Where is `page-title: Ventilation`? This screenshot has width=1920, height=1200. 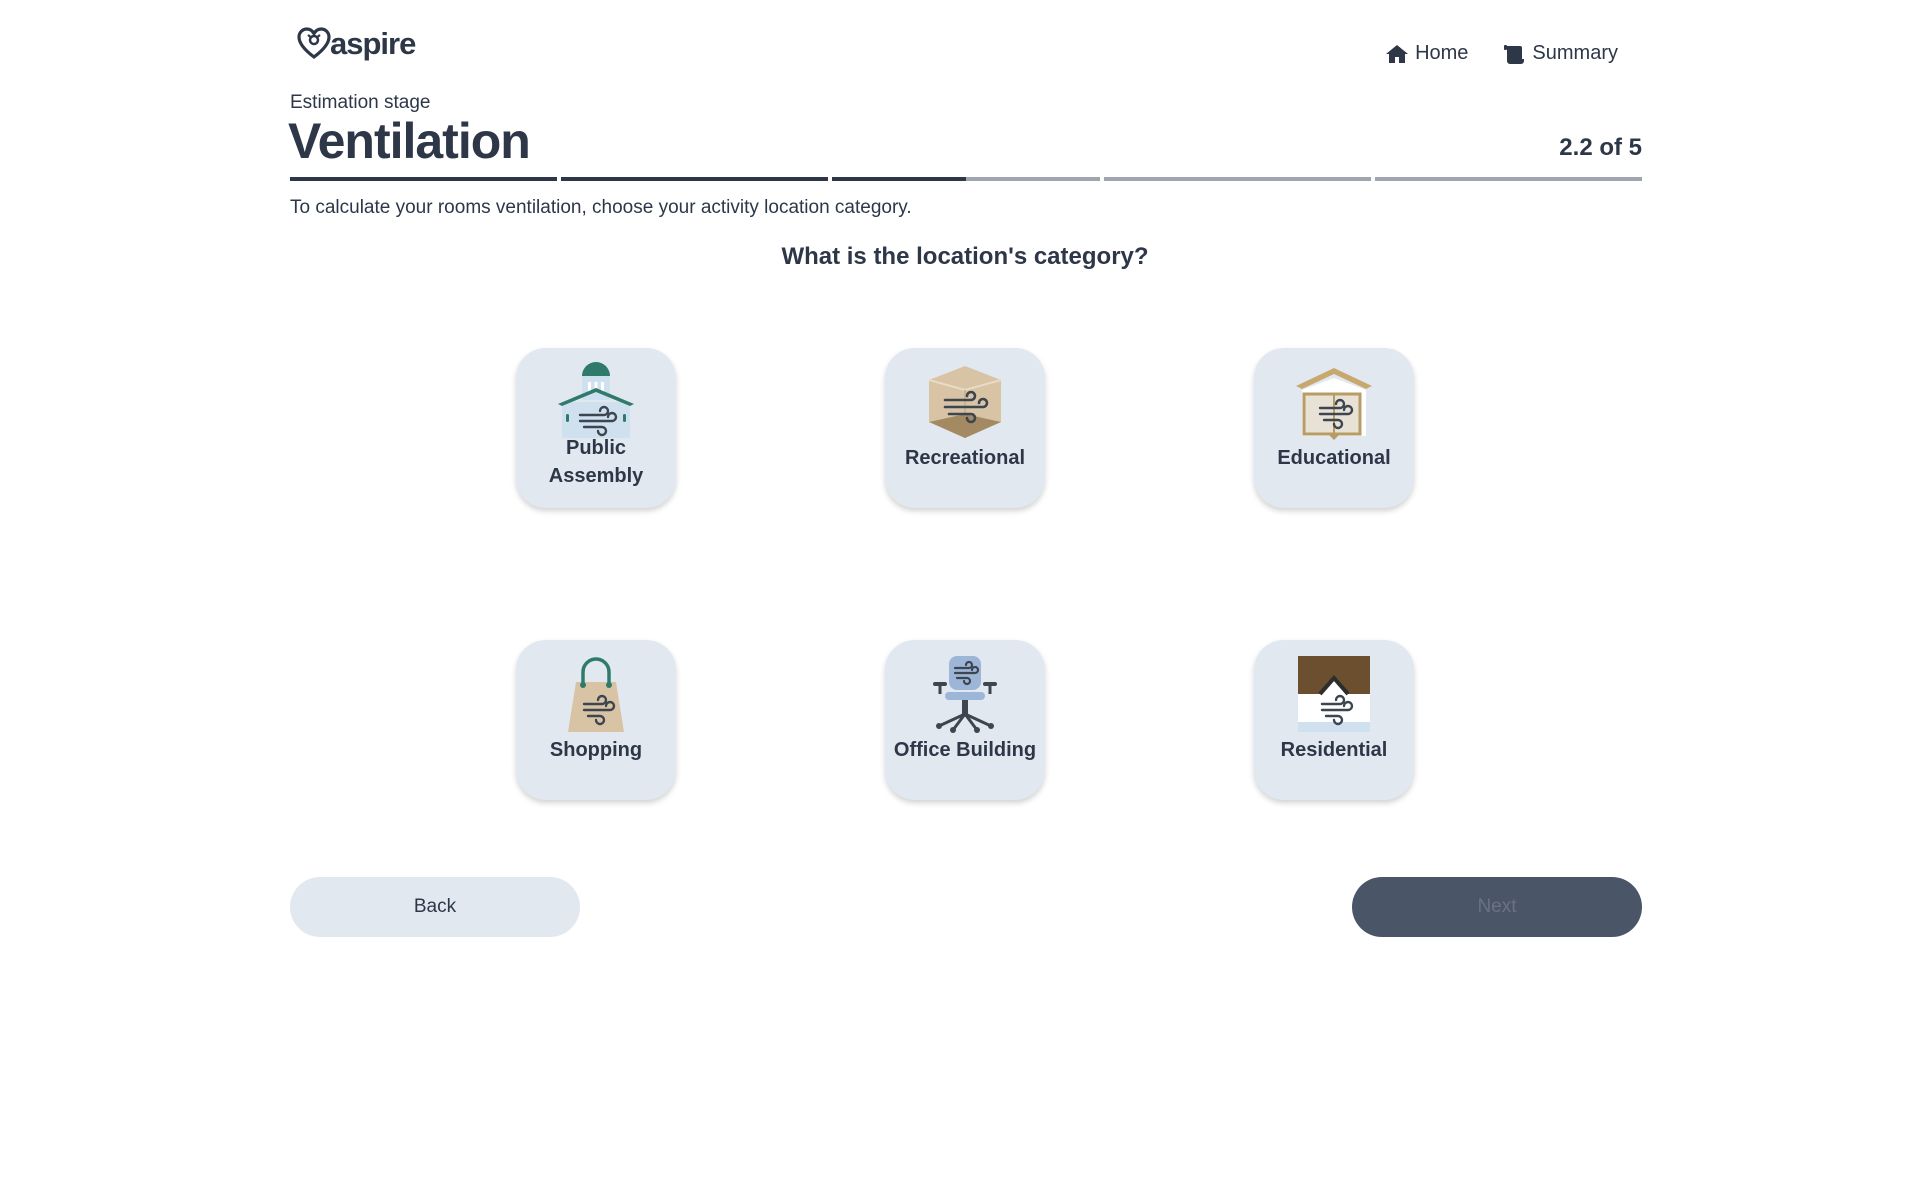 page-title: Ventilation is located at coordinates (409, 141).